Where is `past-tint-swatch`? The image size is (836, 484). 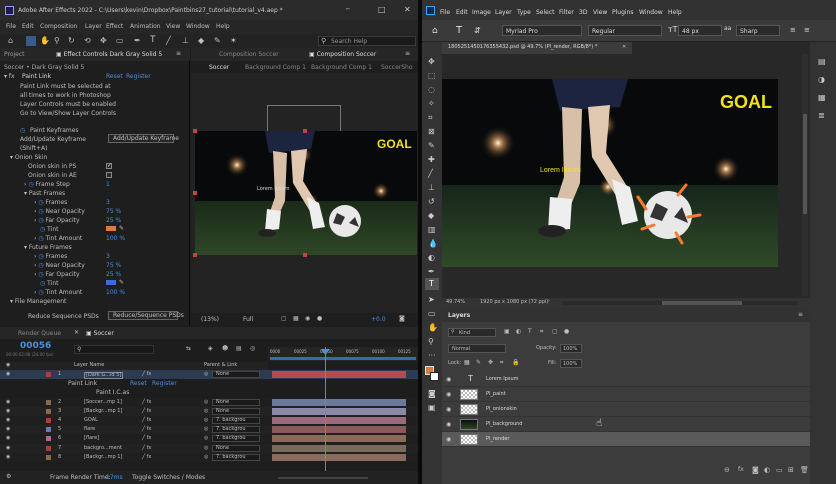
past-tint-swatch is located at coordinates (111, 228).